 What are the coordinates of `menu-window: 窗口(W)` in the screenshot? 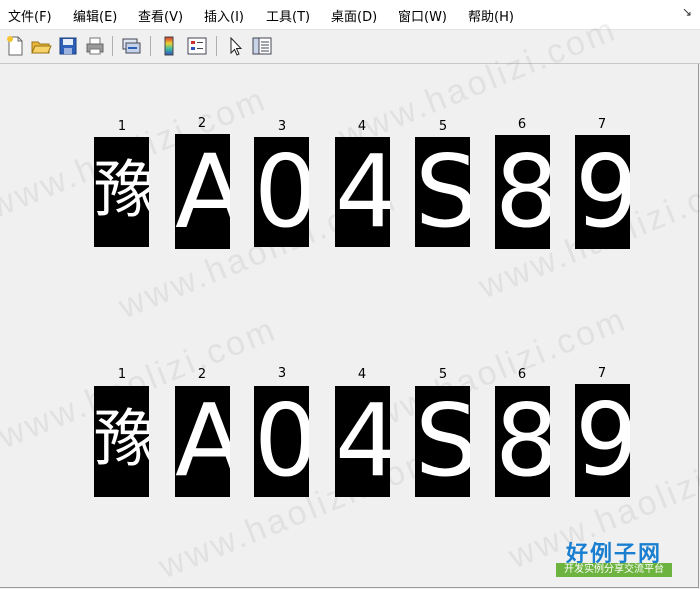 It's located at (422, 15).